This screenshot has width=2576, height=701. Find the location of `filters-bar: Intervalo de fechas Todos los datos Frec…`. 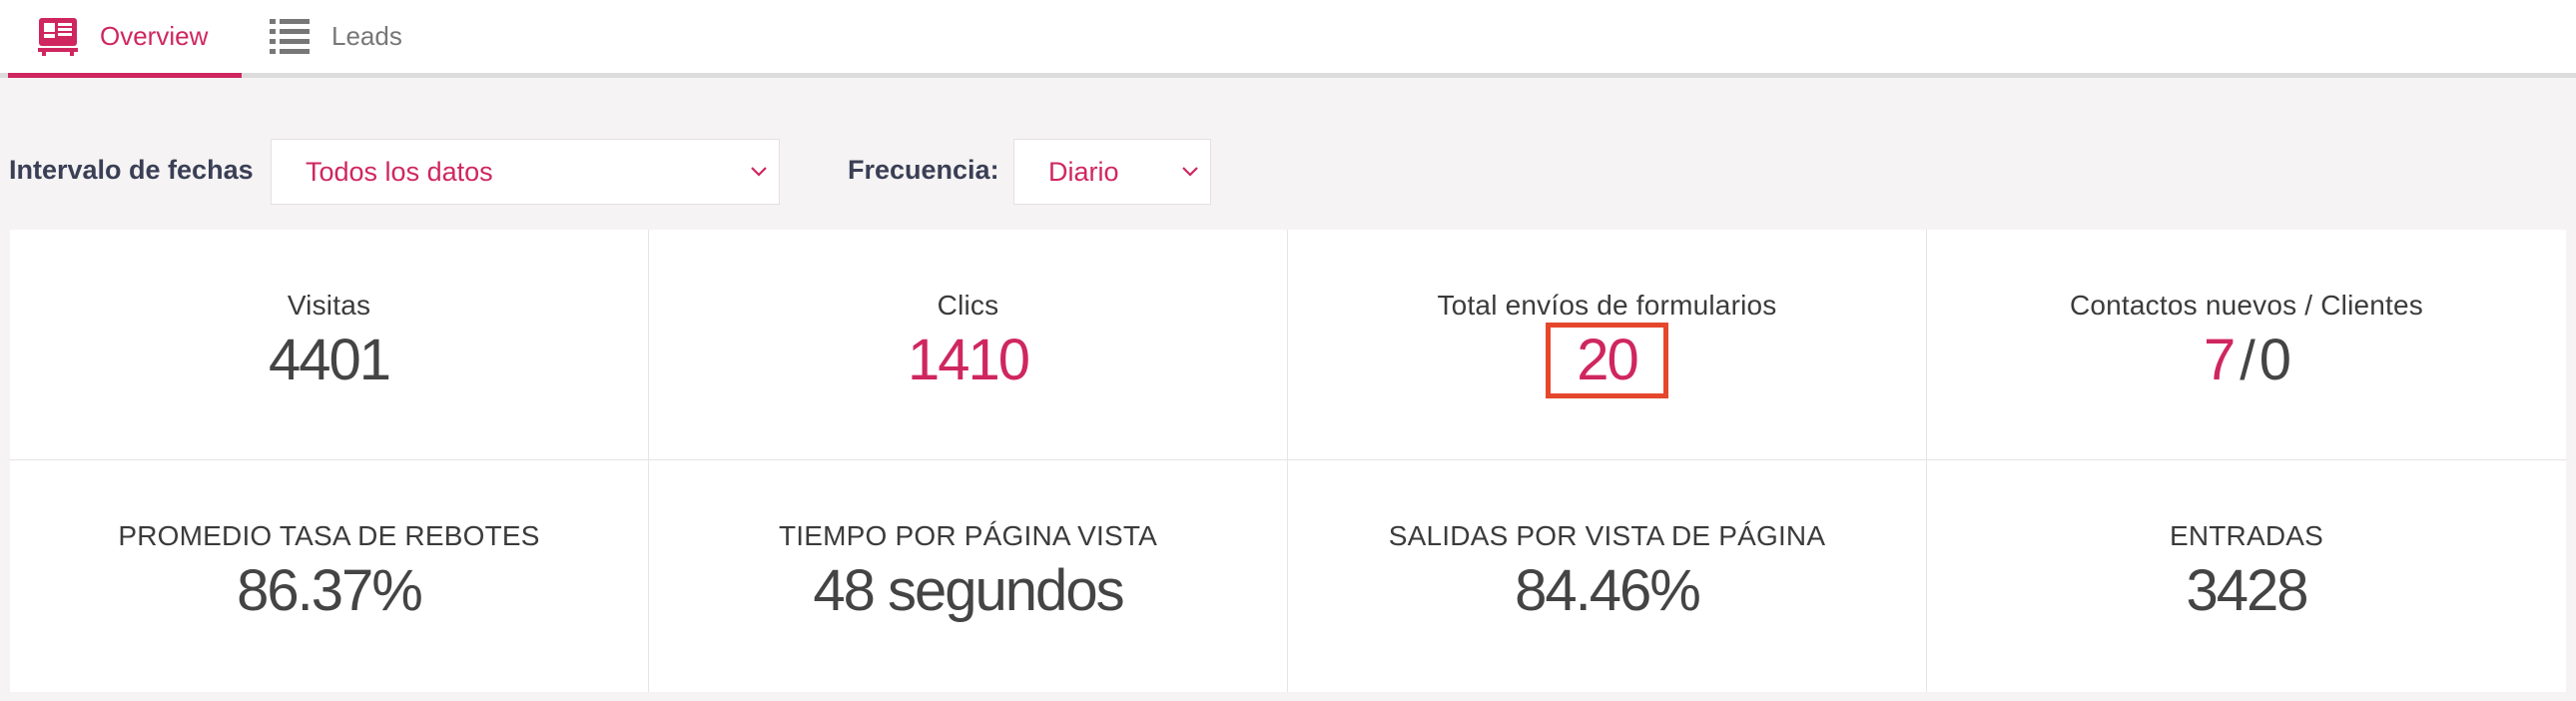

filters-bar: Intervalo de fechas Todos los datos Frec… is located at coordinates (1288, 172).